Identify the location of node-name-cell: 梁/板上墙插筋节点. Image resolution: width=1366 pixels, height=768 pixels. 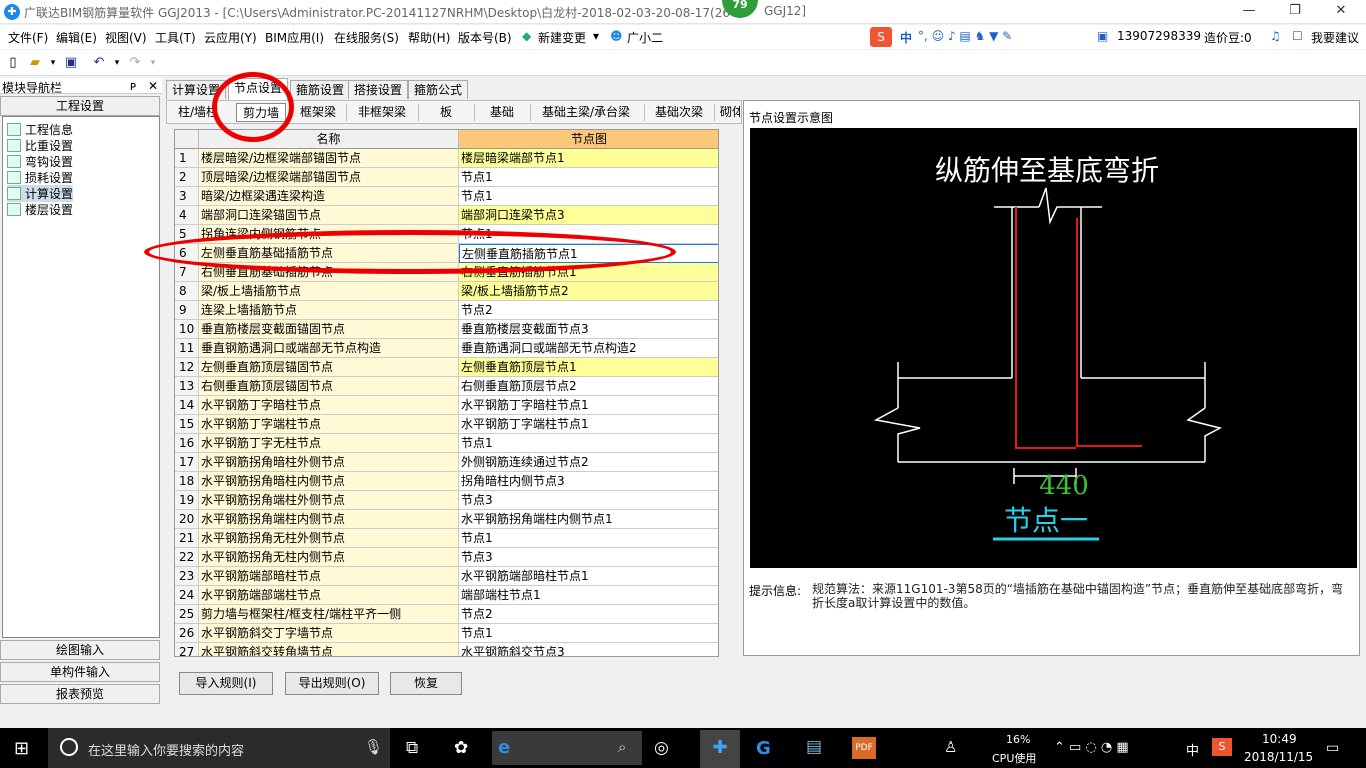
(329, 291).